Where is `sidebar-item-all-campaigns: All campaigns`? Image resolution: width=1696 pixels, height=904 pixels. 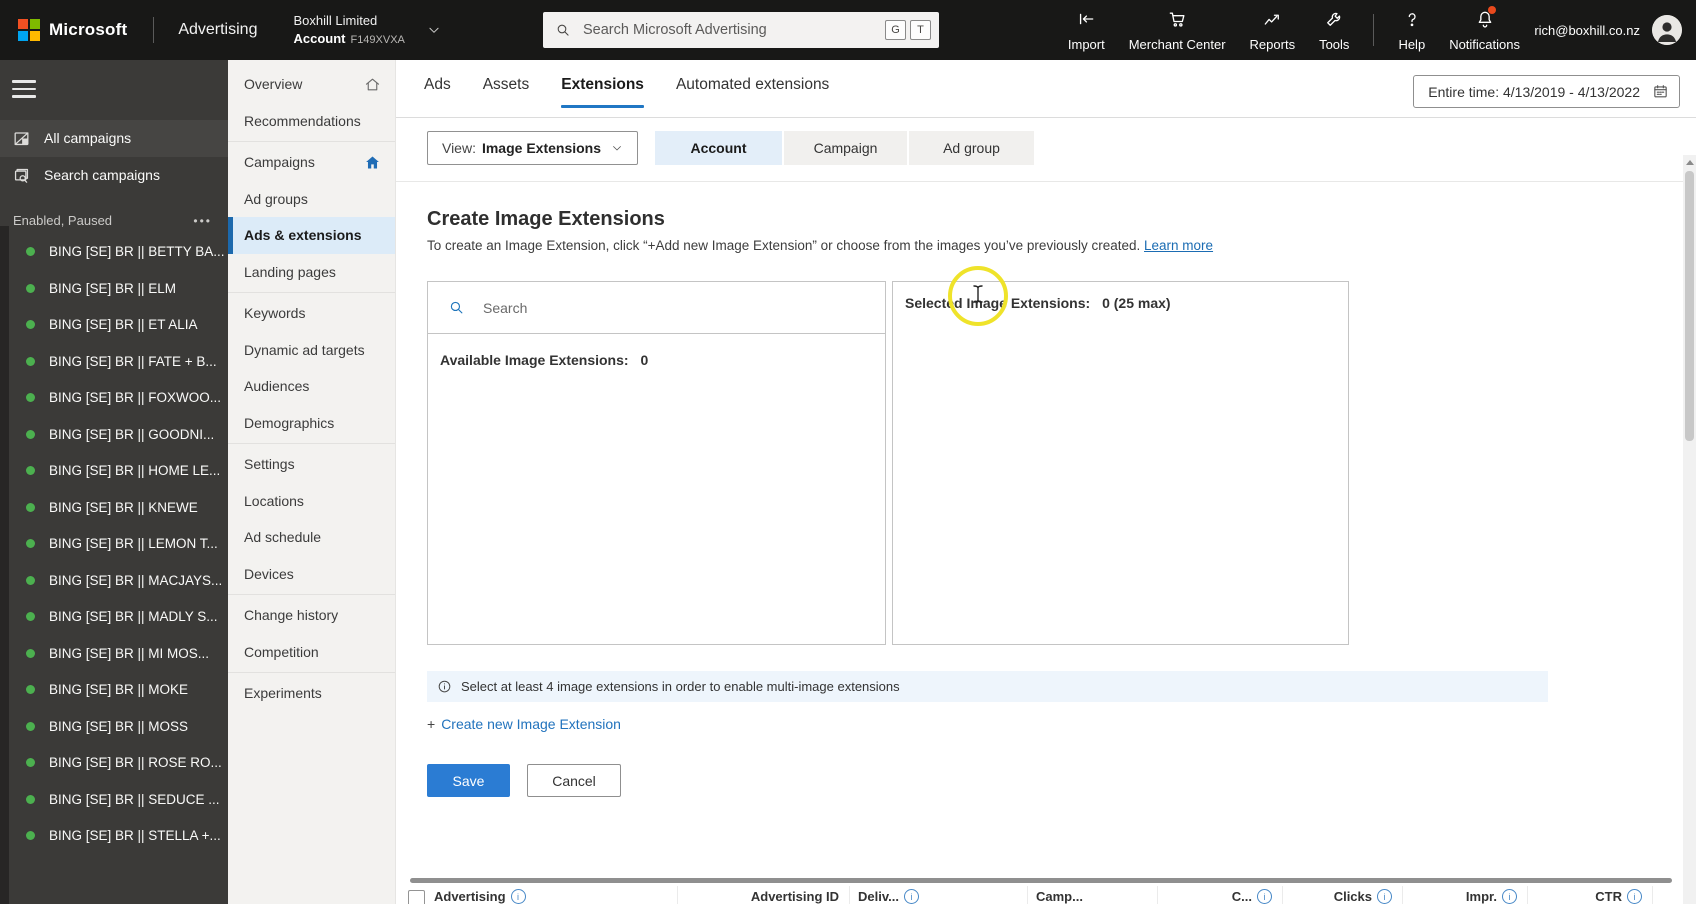
sidebar-item-all-campaigns: All campaigns is located at coordinates (114, 138).